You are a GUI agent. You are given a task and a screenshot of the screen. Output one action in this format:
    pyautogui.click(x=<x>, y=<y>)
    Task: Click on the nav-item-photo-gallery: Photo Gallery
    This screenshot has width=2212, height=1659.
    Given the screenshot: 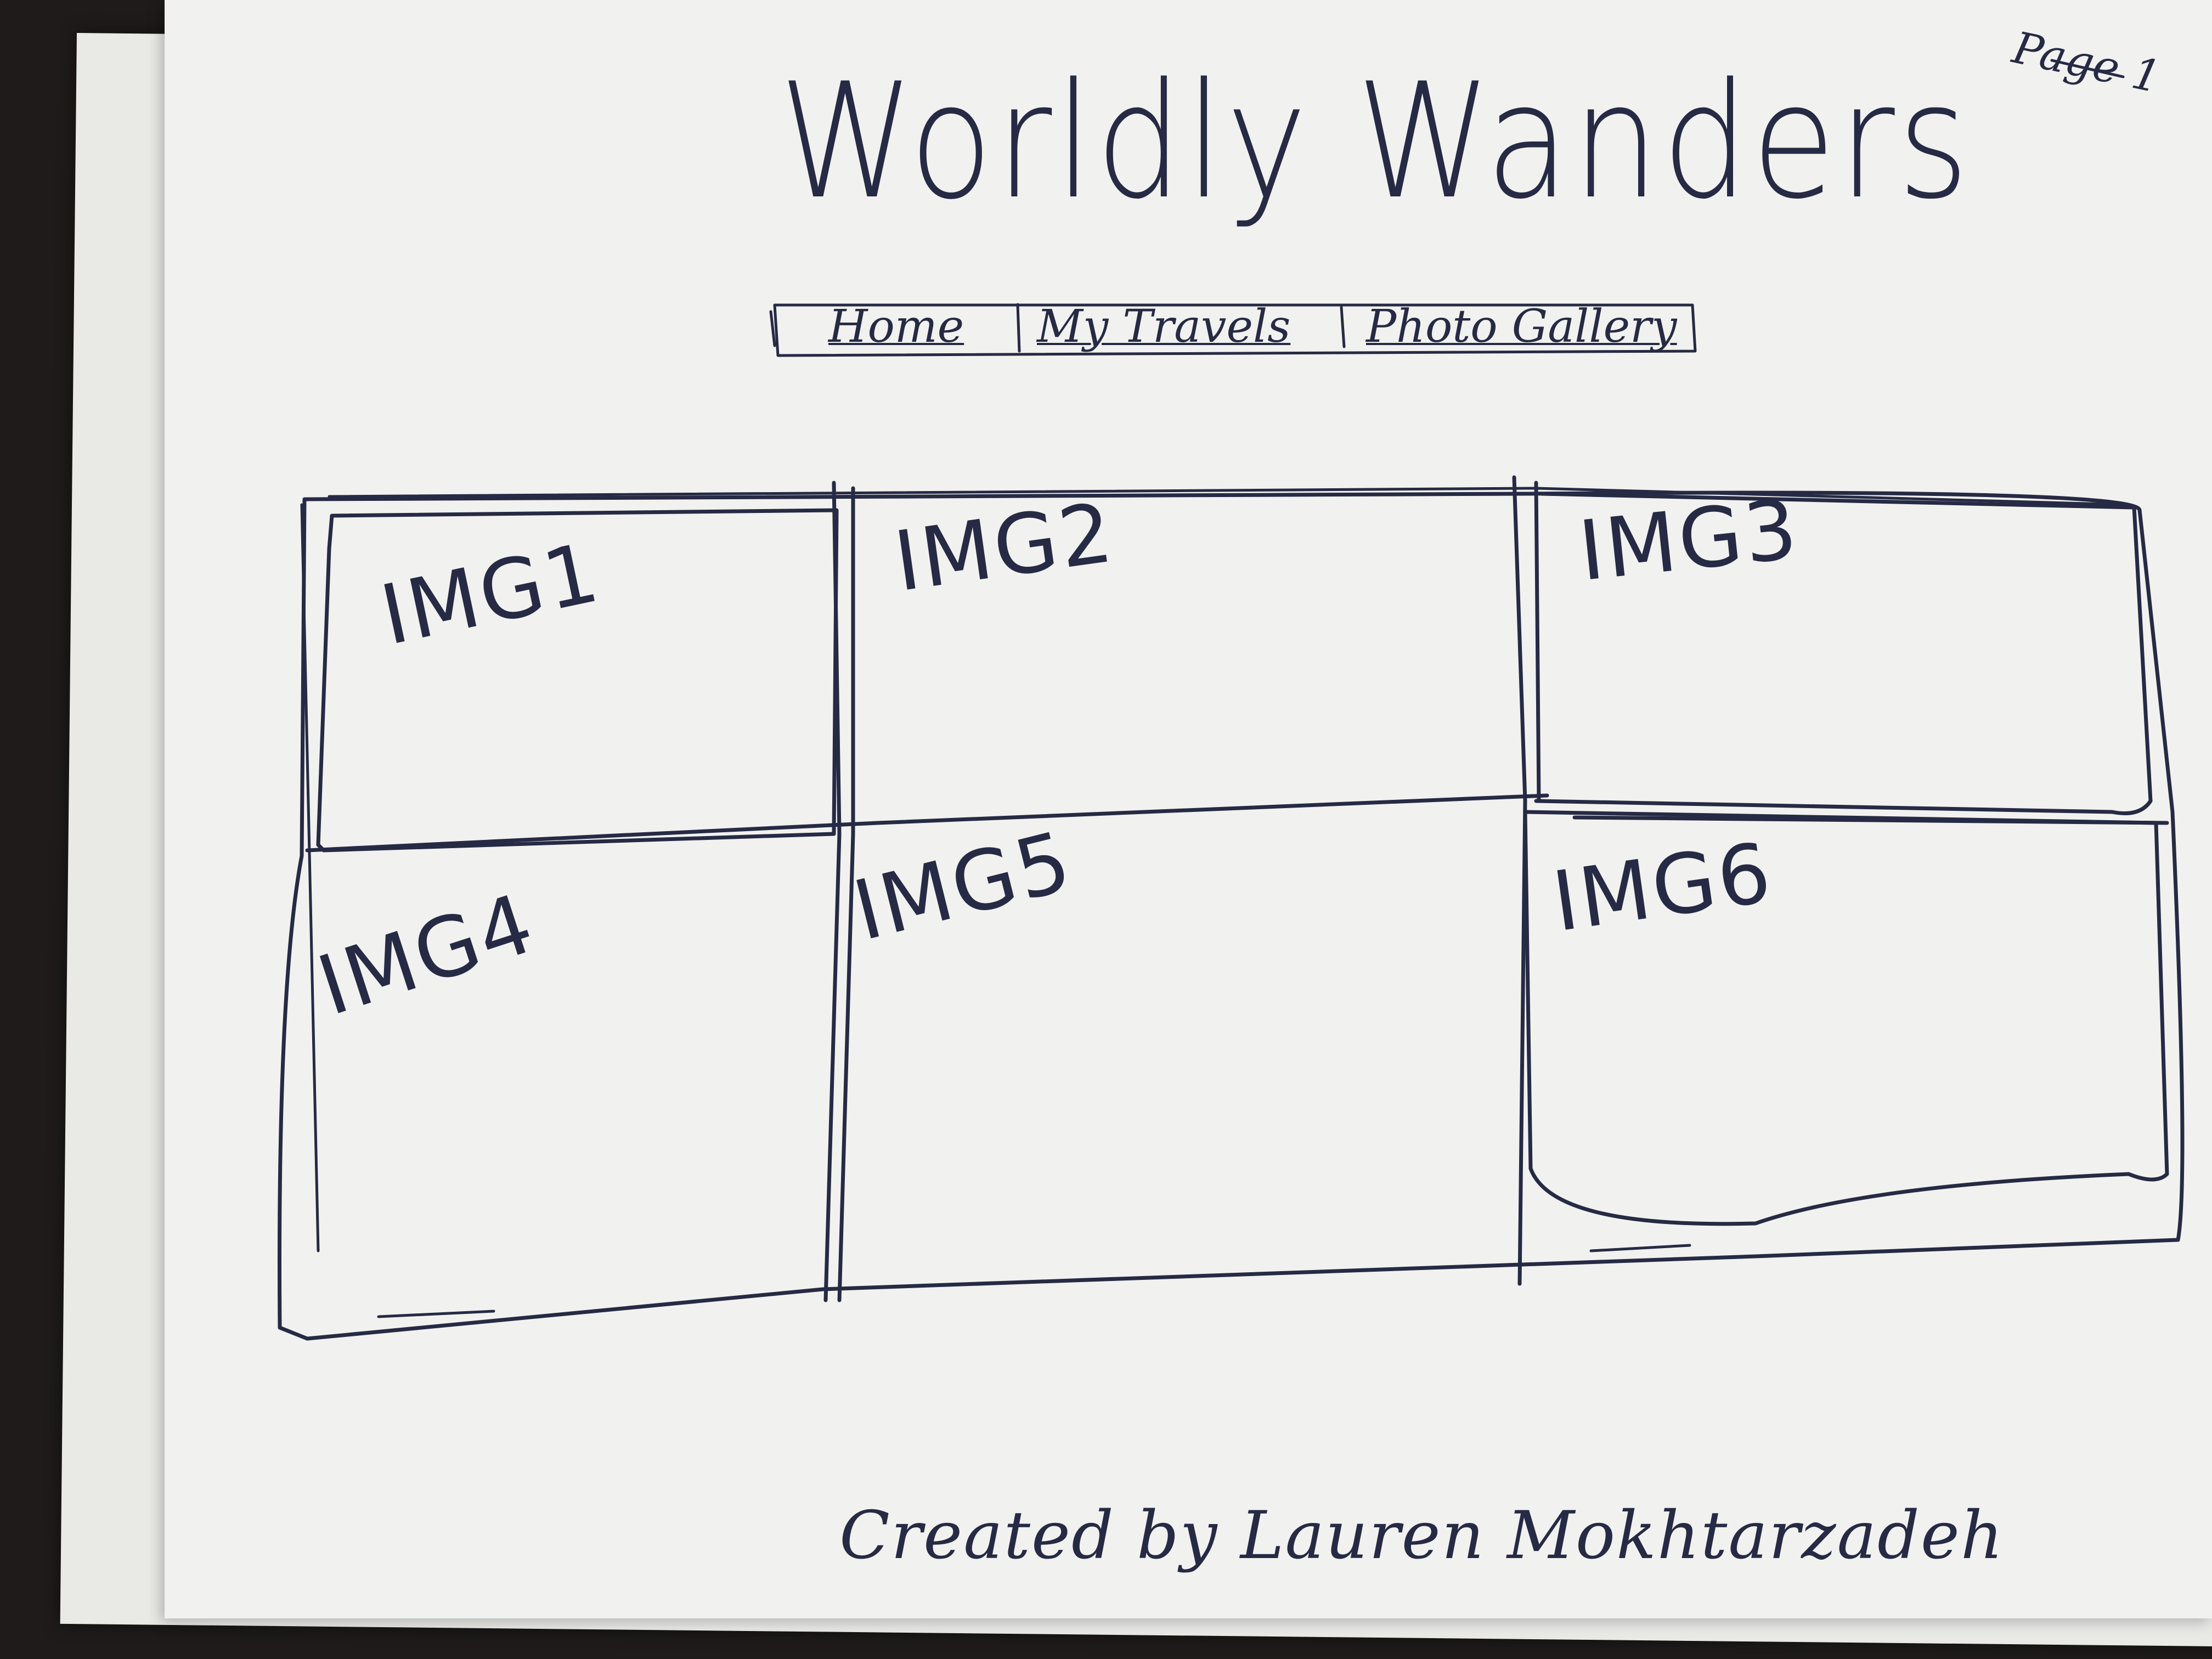 What is the action you would take?
    pyautogui.click(x=1521, y=327)
    